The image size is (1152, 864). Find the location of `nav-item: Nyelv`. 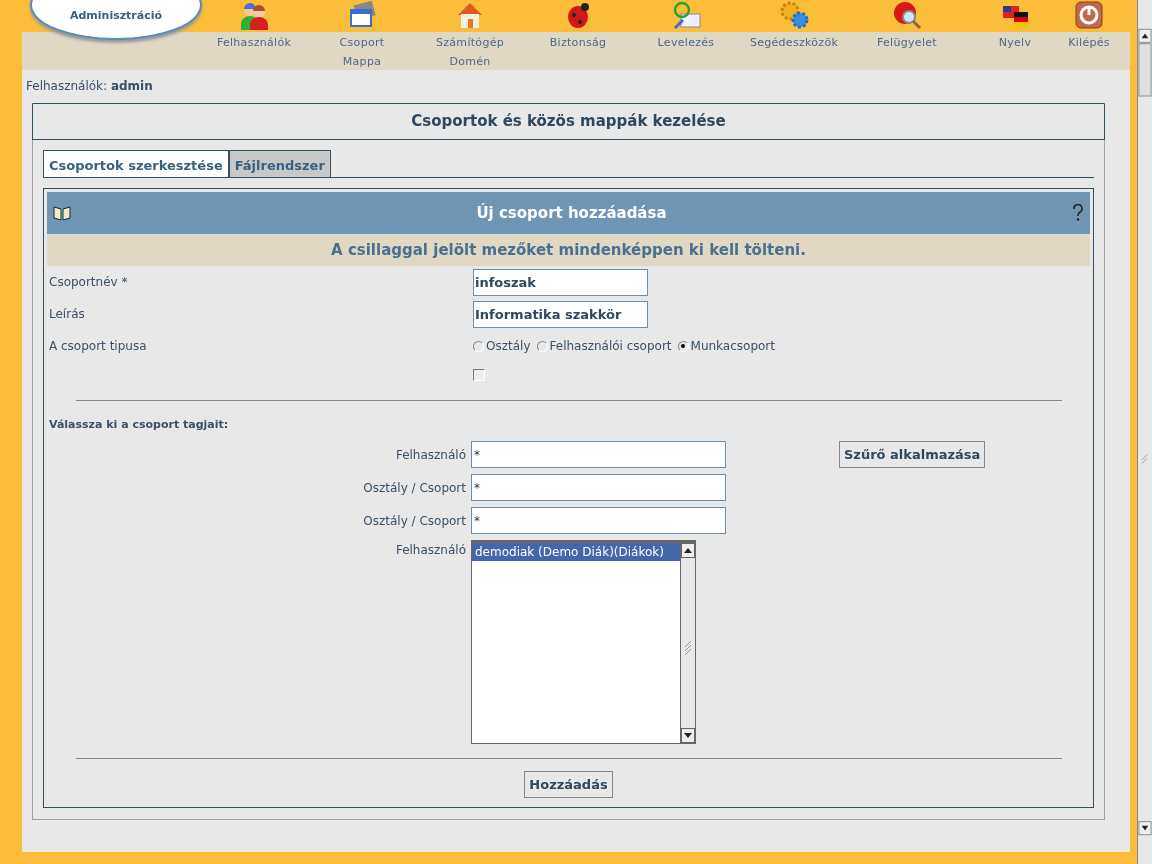

nav-item: Nyelv is located at coordinates (1015, 35).